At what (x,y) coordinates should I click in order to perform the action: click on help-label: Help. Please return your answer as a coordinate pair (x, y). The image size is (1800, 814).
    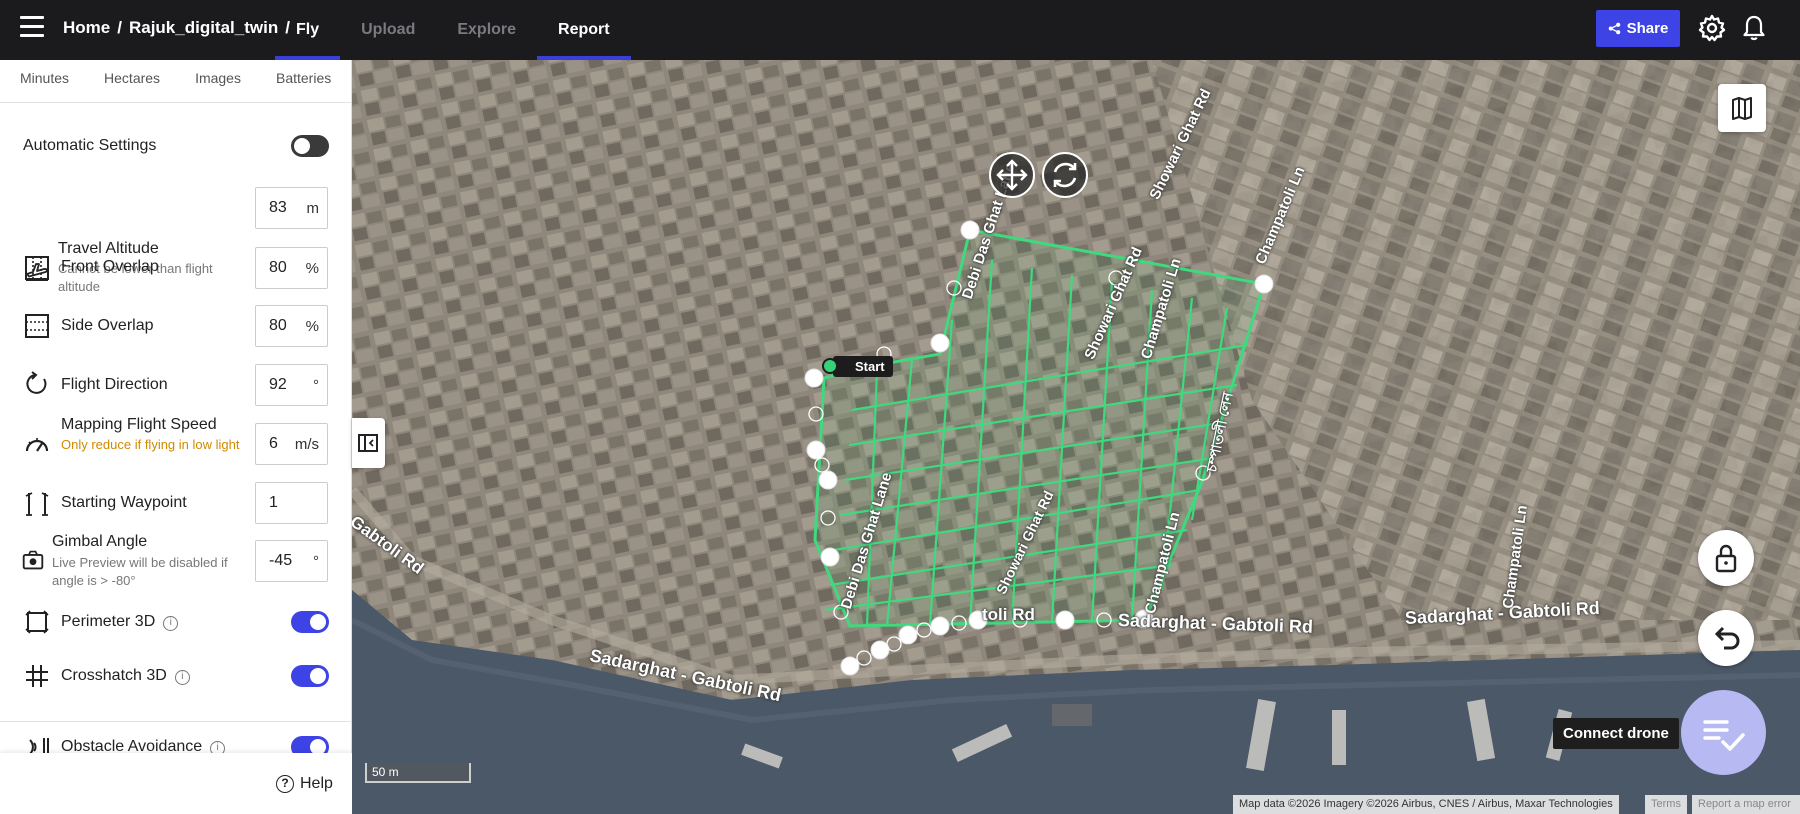
    Looking at the image, I should click on (316, 783).